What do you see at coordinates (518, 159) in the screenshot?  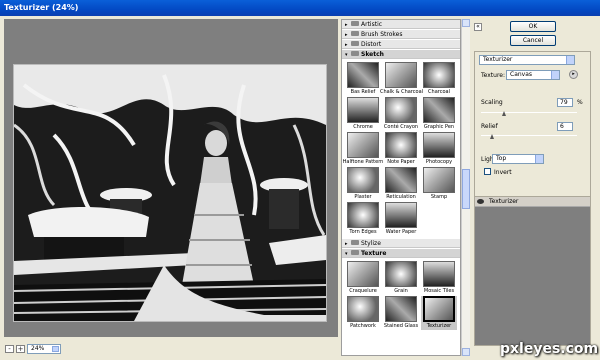 I see `light-select: Top` at bounding box center [518, 159].